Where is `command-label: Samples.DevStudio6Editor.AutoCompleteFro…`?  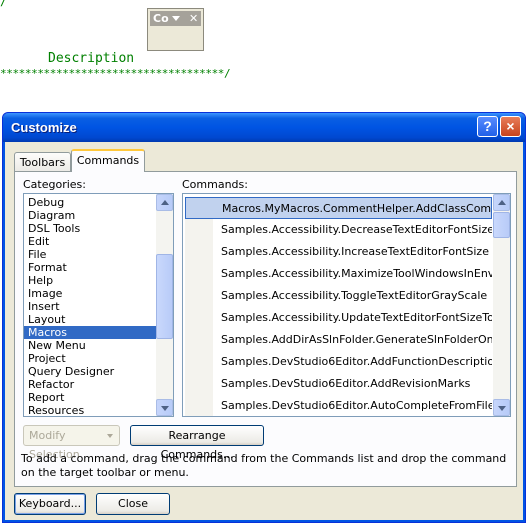 command-label: Samples.DevStudio6Editor.AutoCompleteFro… is located at coordinates (356, 405).